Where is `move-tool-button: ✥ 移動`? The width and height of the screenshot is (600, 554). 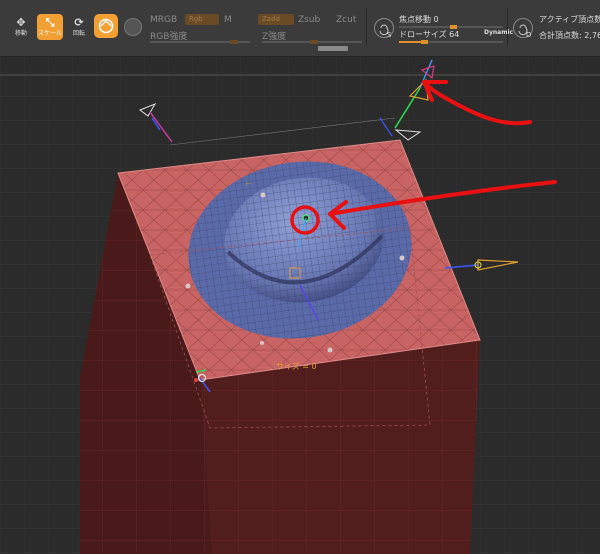 move-tool-button: ✥ 移動 is located at coordinates (21, 27).